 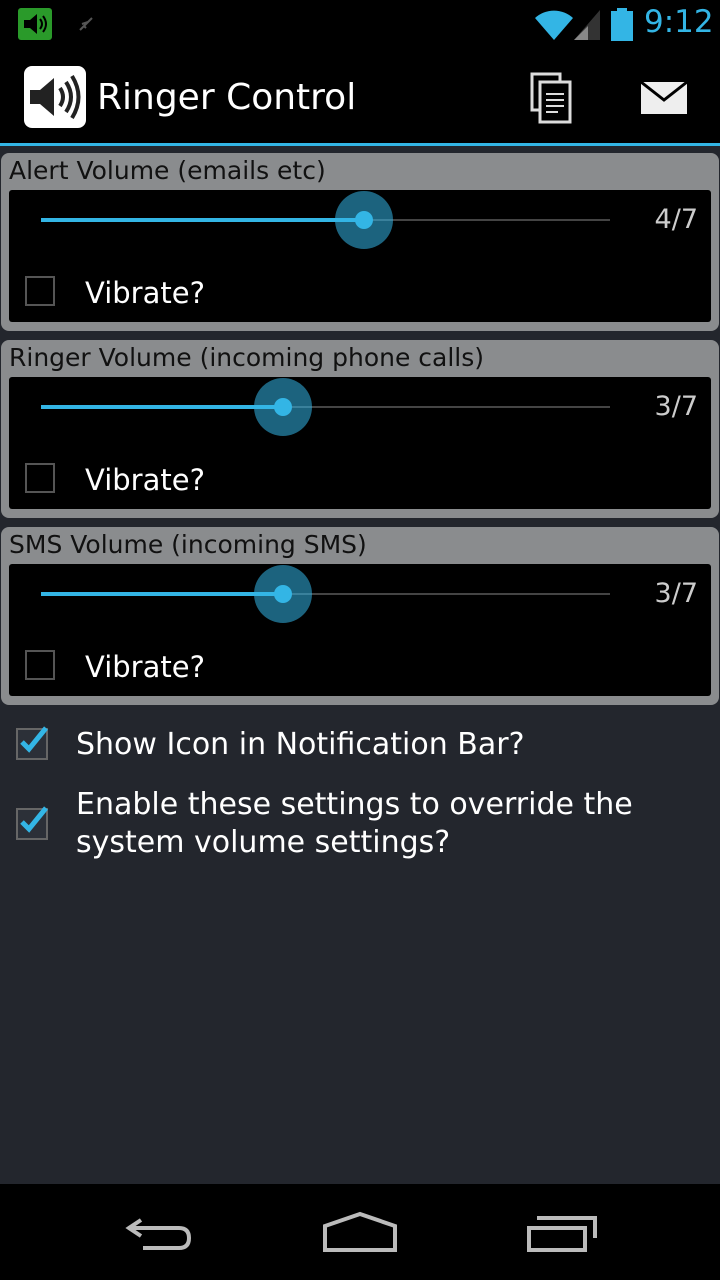 I want to click on back-button, so click(x=160, y=1232).